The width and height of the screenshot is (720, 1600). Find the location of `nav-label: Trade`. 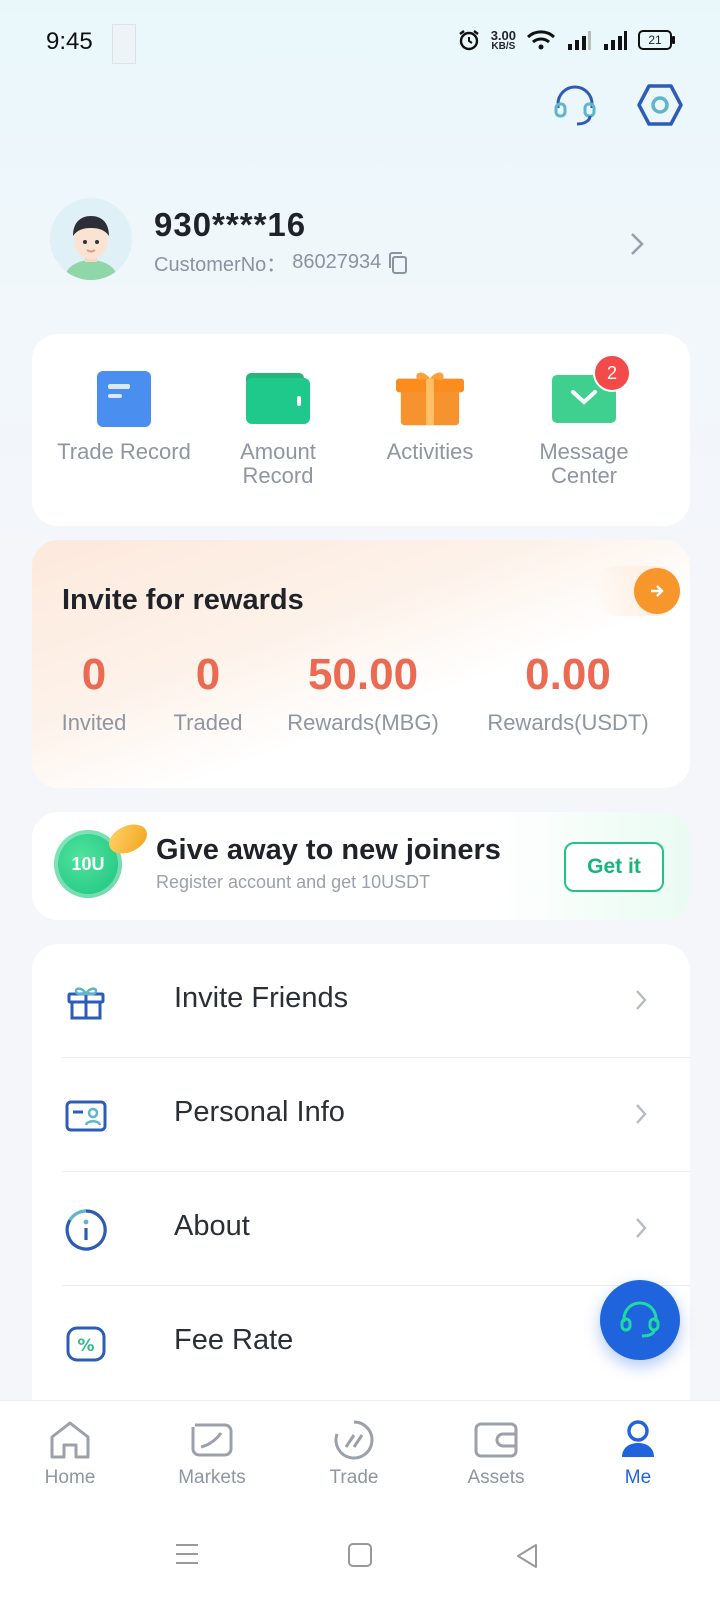

nav-label: Trade is located at coordinates (354, 1477).